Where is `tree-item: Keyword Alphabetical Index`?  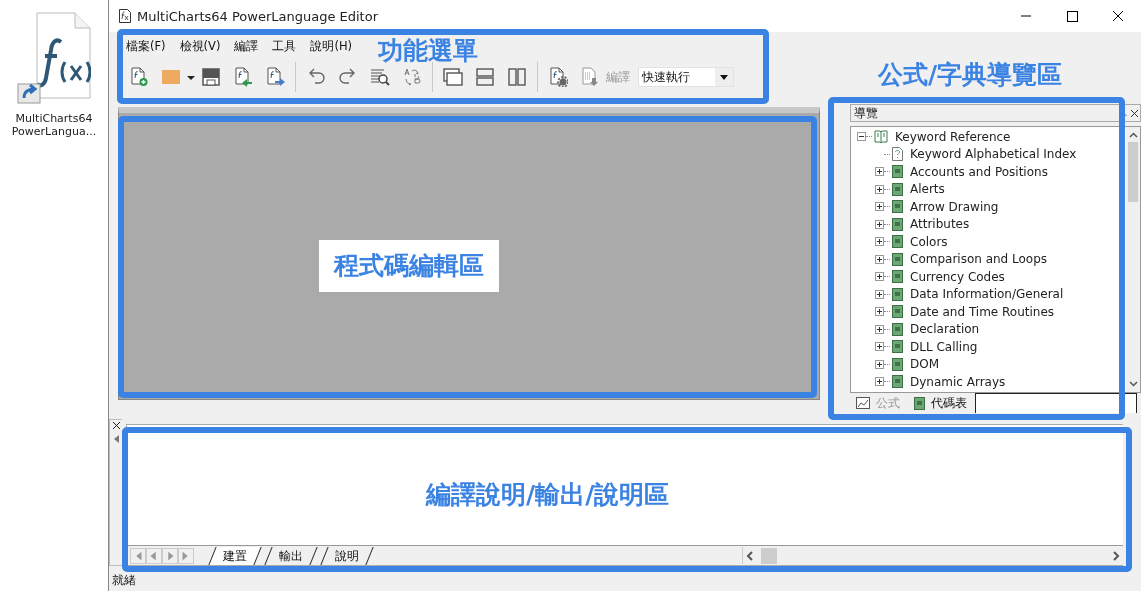 tree-item: Keyword Alphabetical Index is located at coordinates (993, 154).